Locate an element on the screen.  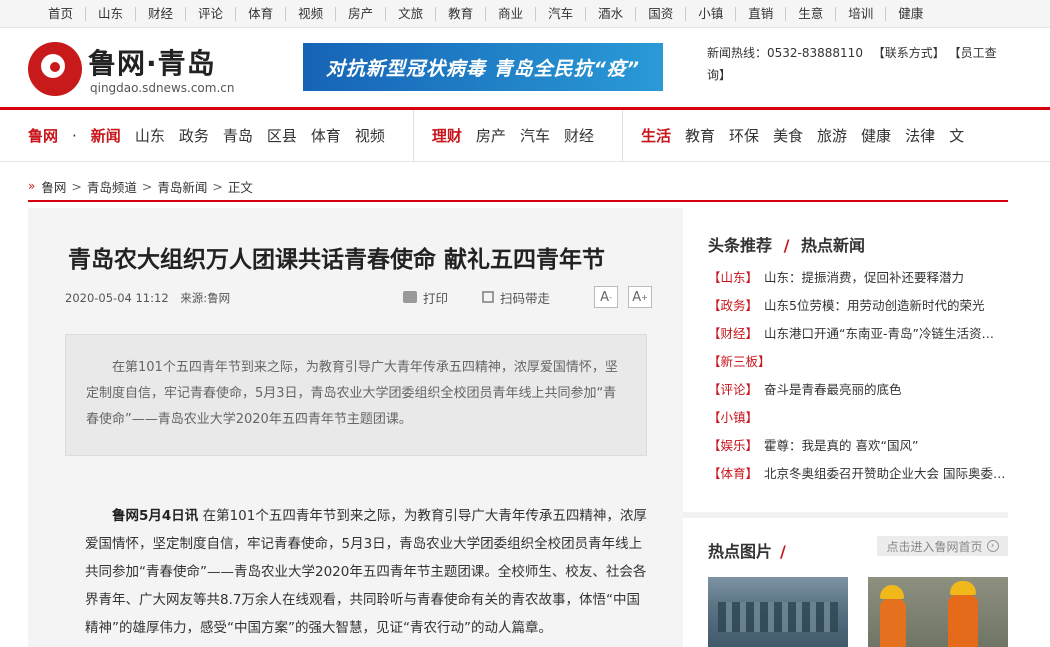
font-increase-label: A is located at coordinates (637, 297).